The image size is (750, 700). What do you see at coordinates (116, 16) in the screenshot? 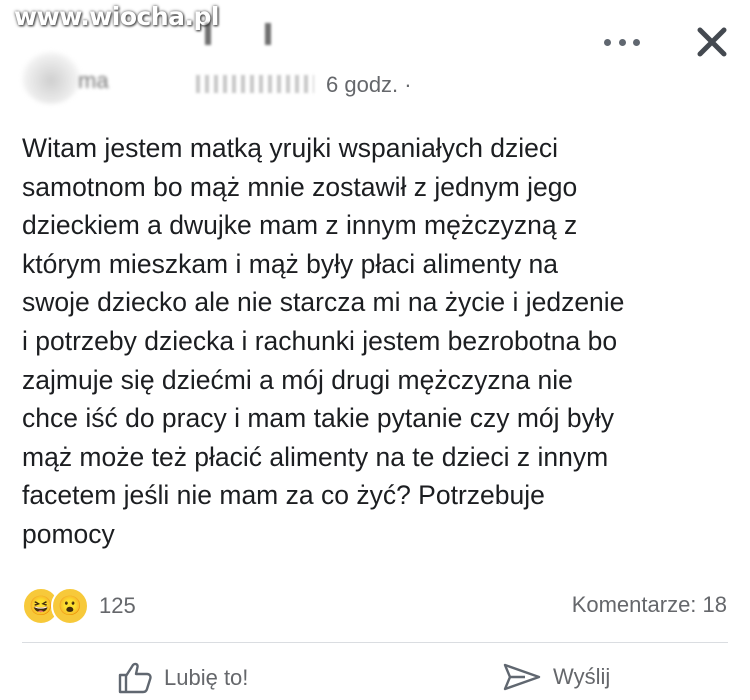
I see `watermark: www.wiocha.pl` at bounding box center [116, 16].